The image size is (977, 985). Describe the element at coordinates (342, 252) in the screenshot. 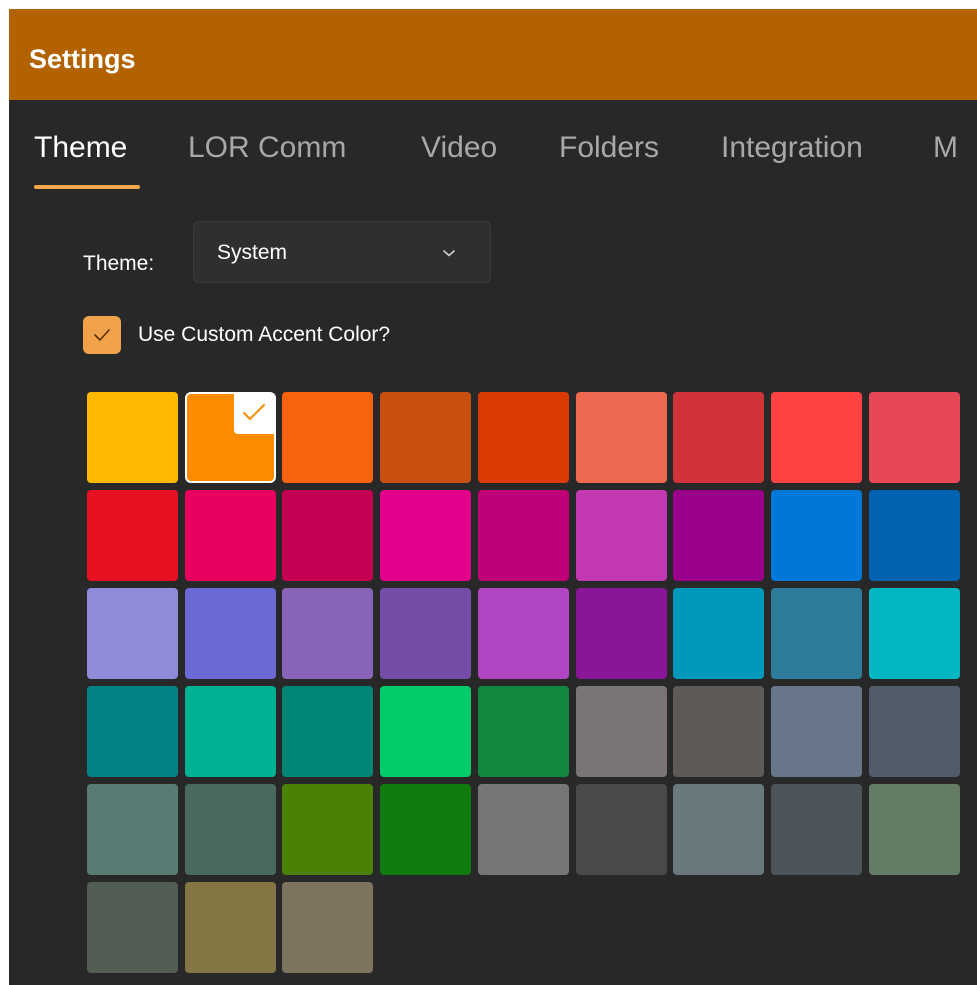

I see `theme-dropdown: System` at that location.